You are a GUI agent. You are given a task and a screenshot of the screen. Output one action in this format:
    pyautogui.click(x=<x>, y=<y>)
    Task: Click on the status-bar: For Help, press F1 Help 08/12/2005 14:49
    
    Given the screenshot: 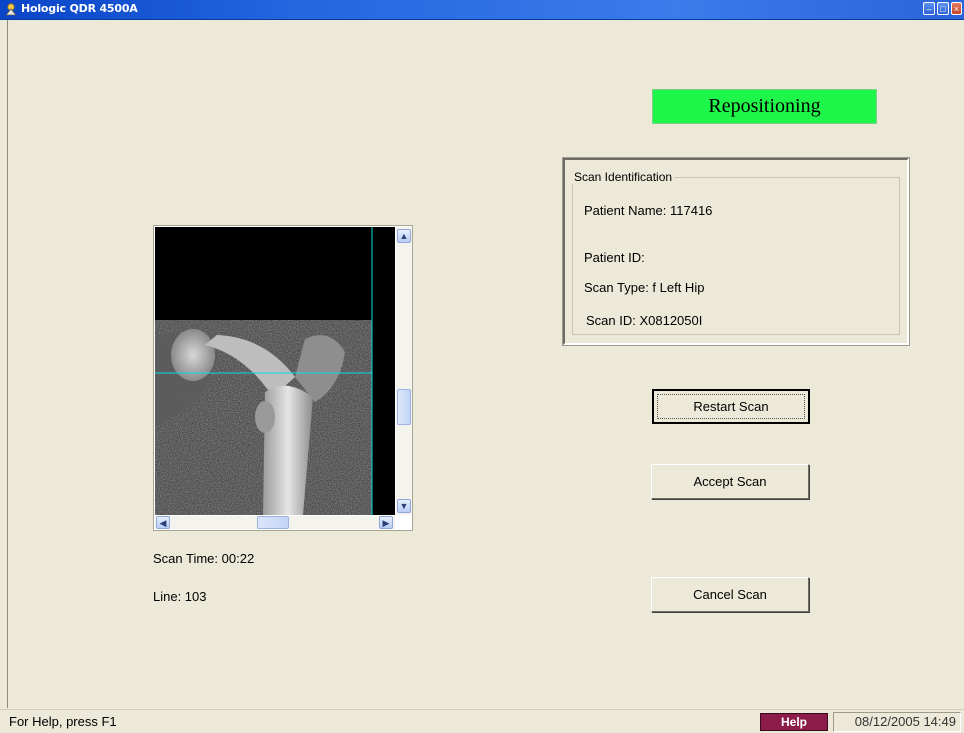 What is the action you would take?
    pyautogui.click(x=482, y=721)
    